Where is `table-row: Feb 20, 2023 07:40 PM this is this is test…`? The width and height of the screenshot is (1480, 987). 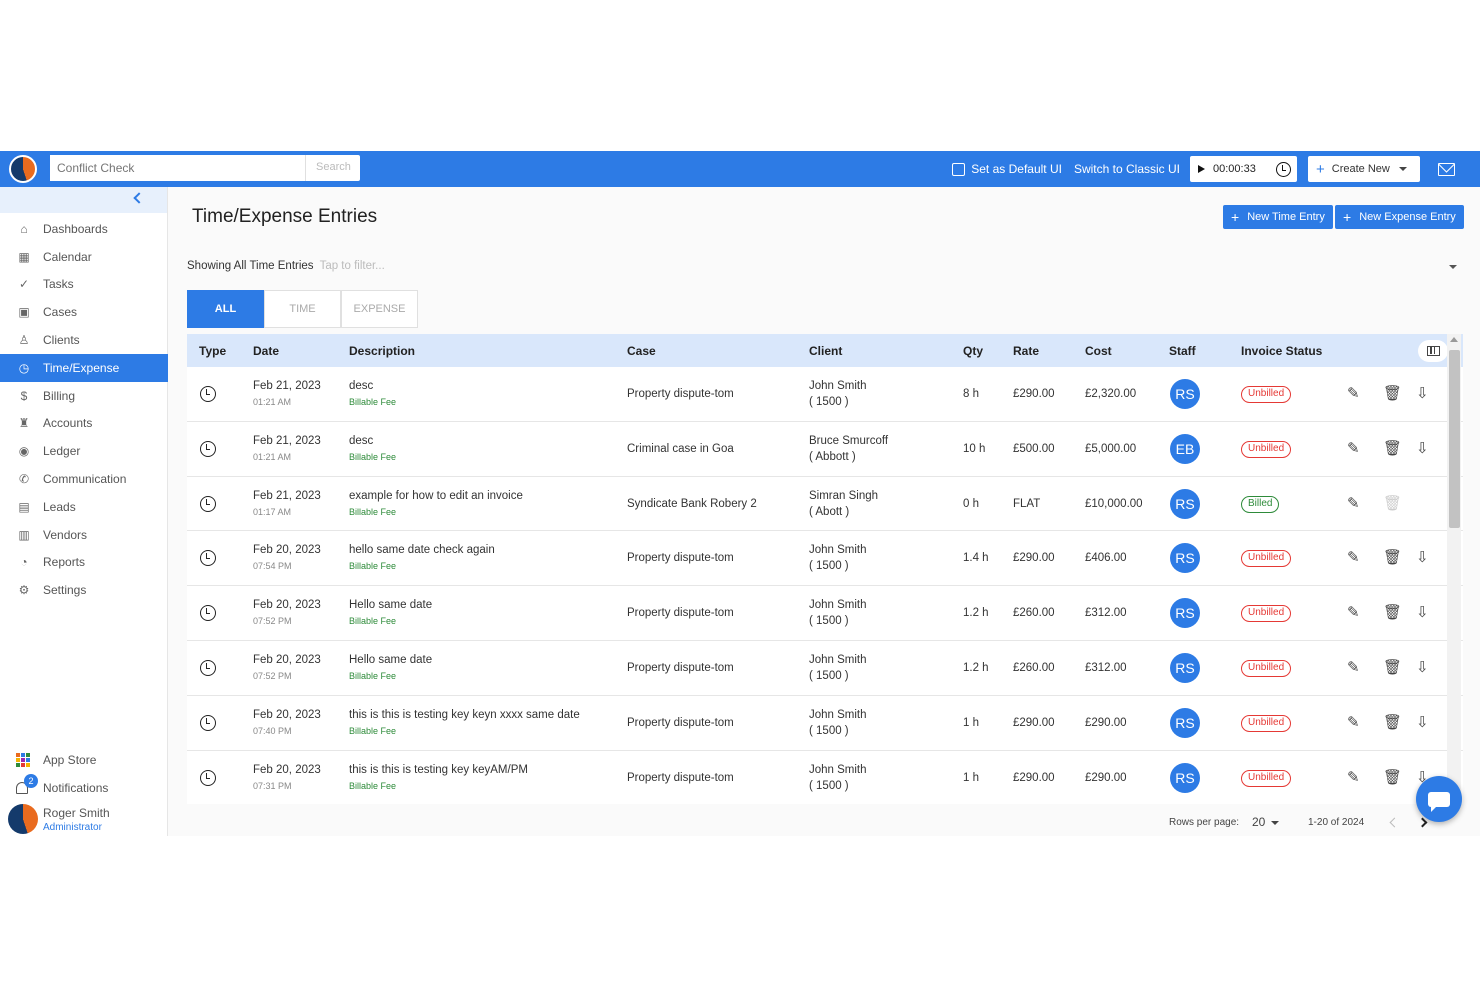
table-row: Feb 20, 2023 07:40 PM this is this is test… is located at coordinates (825, 723).